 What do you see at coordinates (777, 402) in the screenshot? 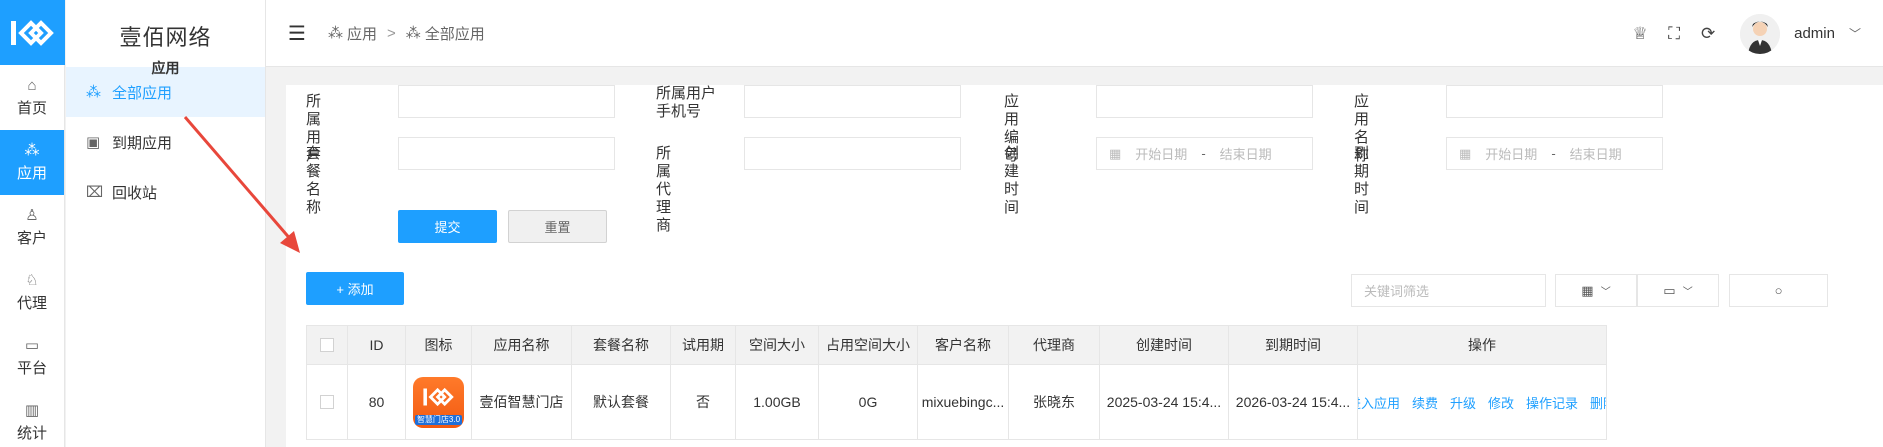
I see `cell-space: 1.00GB` at bounding box center [777, 402].